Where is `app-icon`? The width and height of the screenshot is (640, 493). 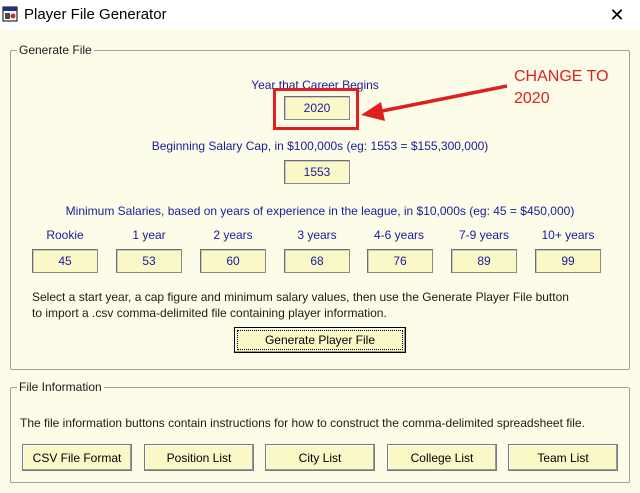 app-icon is located at coordinates (10, 14).